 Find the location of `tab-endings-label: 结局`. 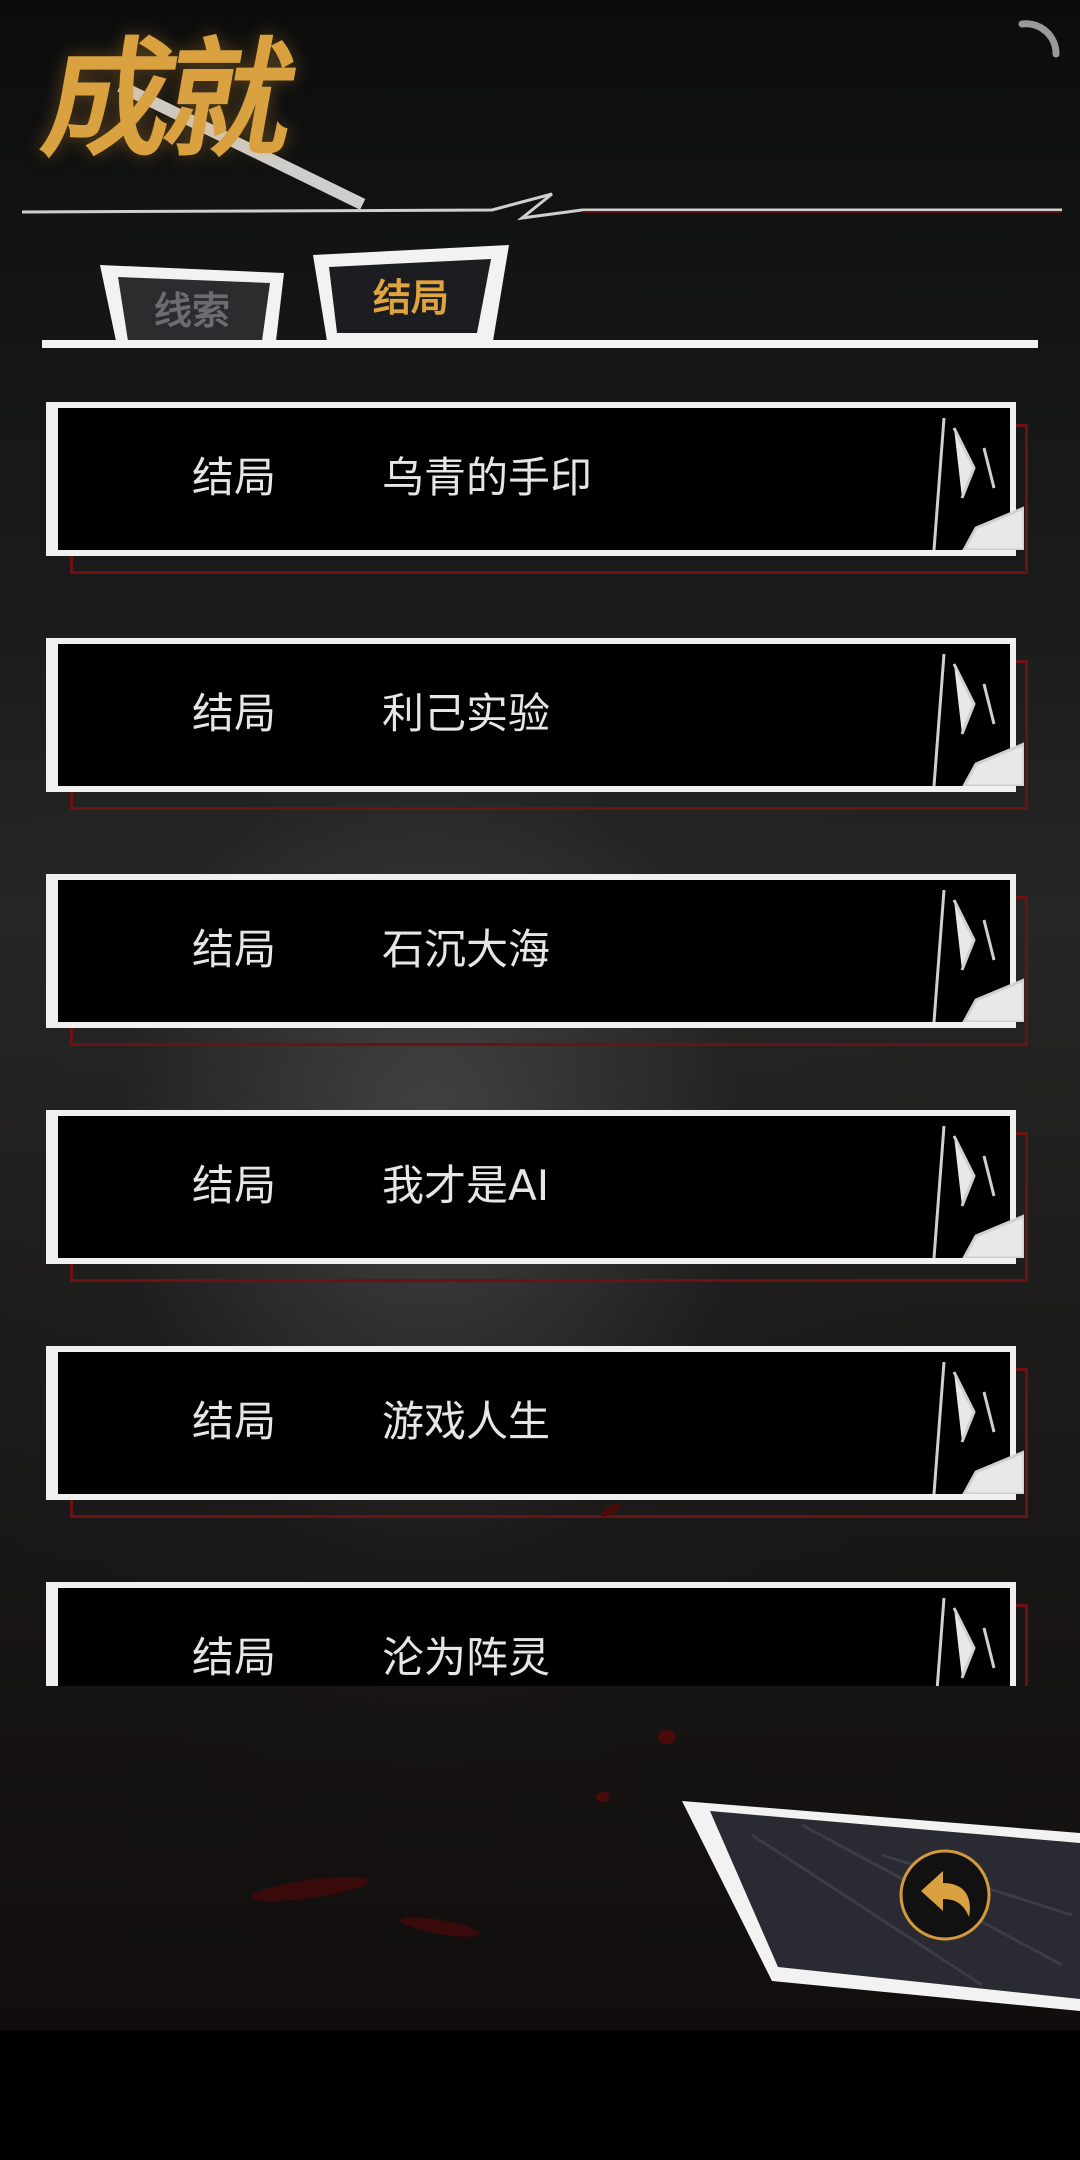

tab-endings-label: 结局 is located at coordinates (410, 298).